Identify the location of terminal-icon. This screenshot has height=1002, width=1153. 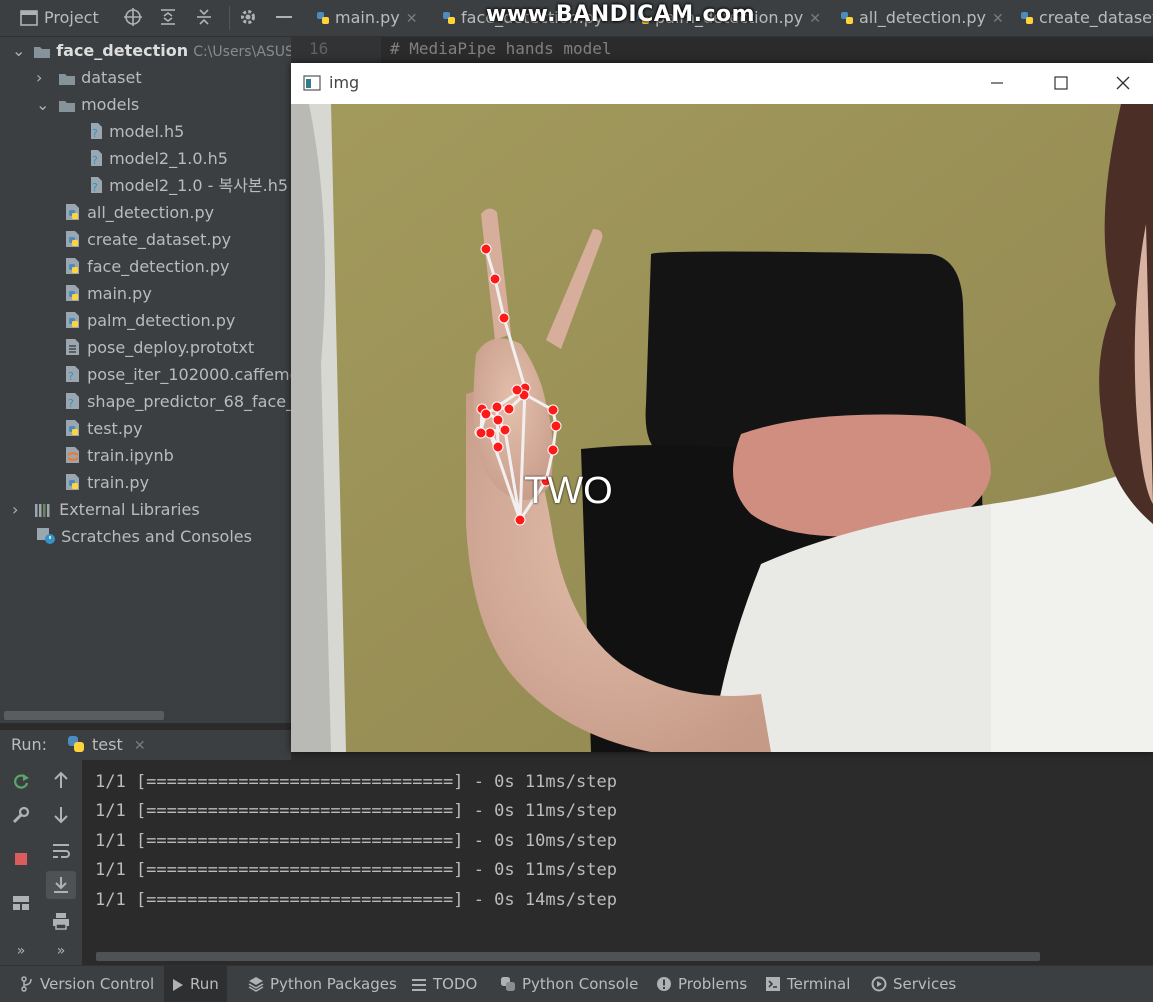
(773, 984).